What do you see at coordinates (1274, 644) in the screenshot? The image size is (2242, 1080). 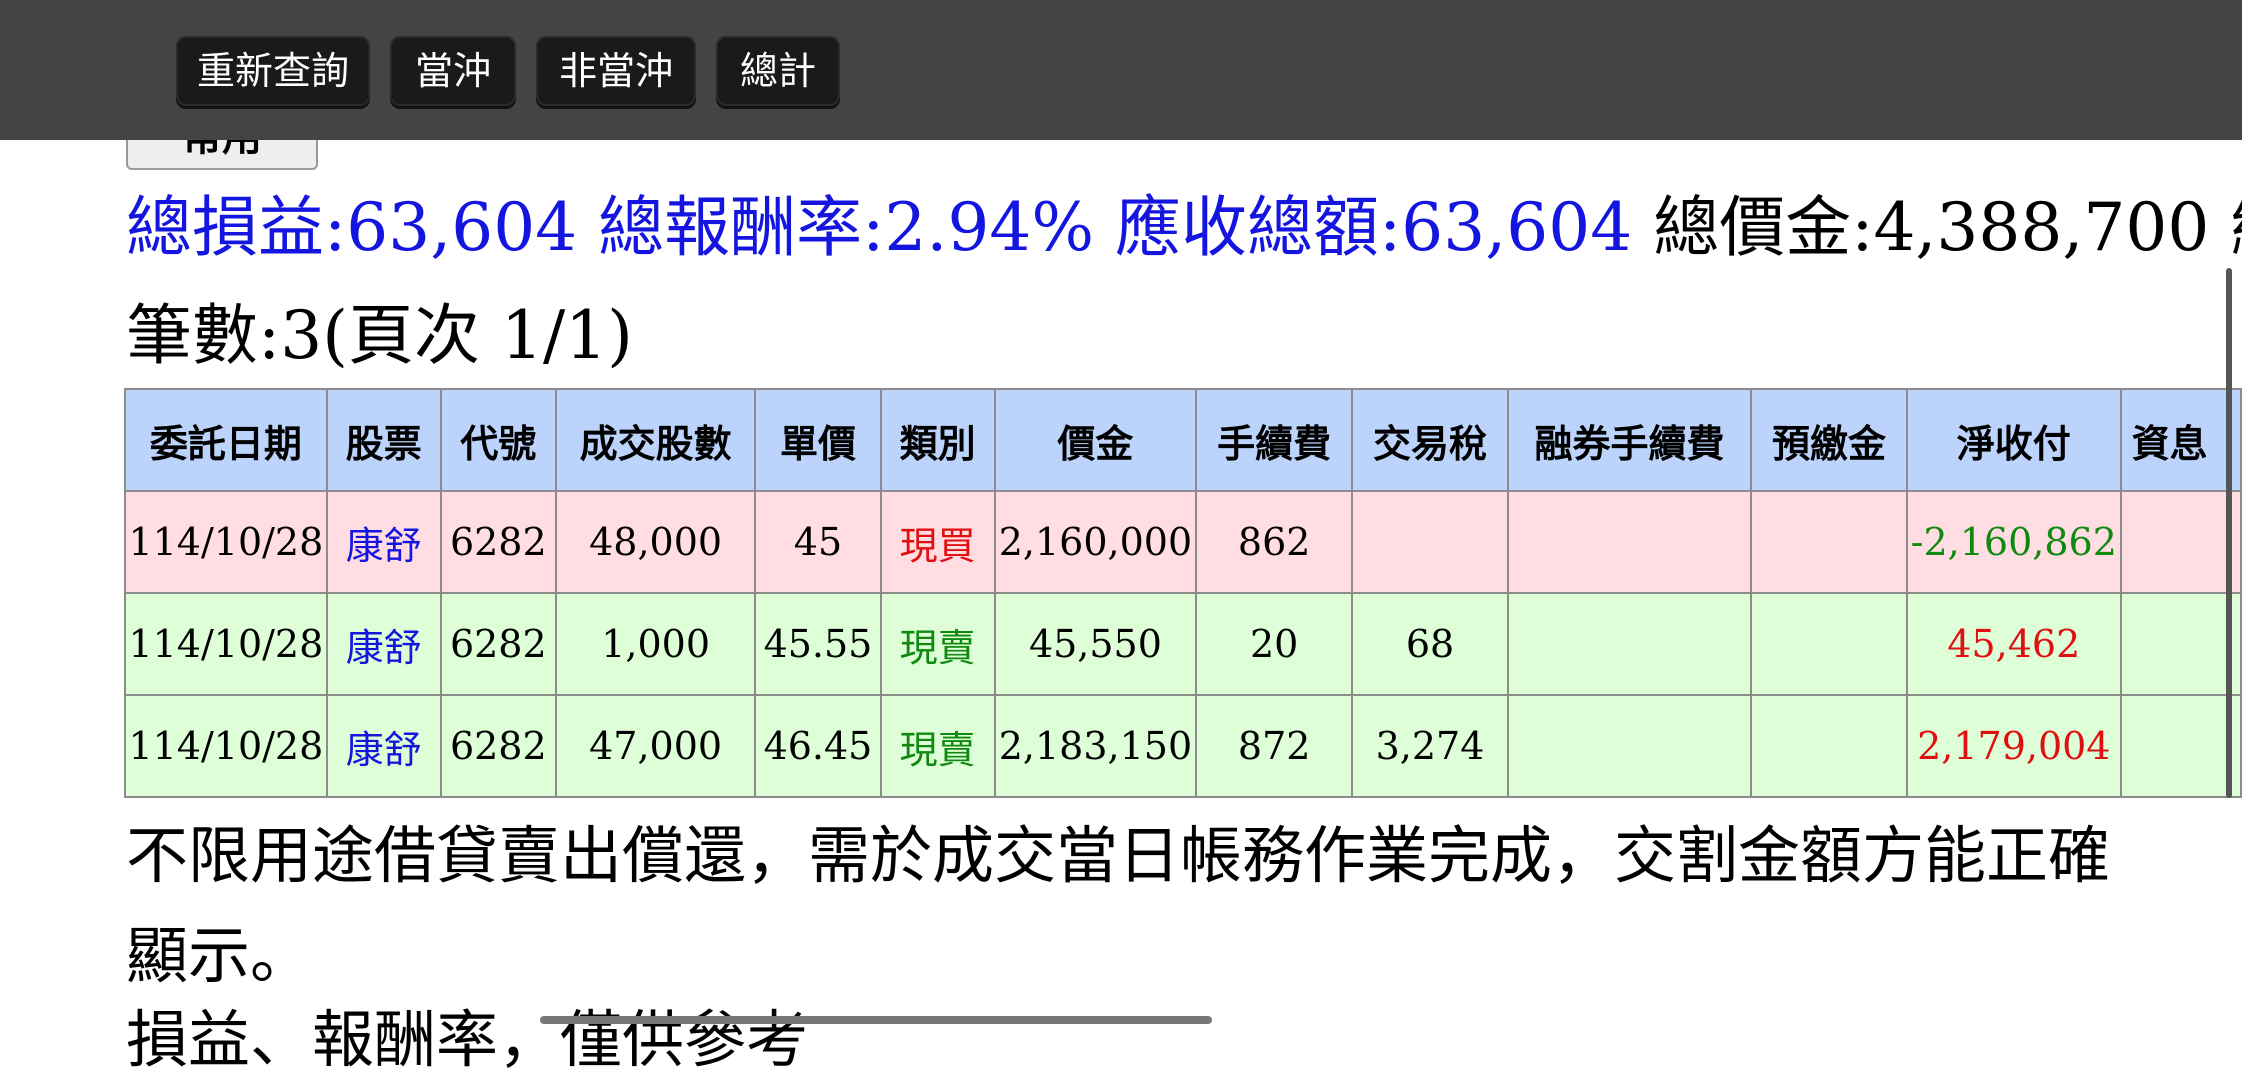 I see `cell-fee: 20` at bounding box center [1274, 644].